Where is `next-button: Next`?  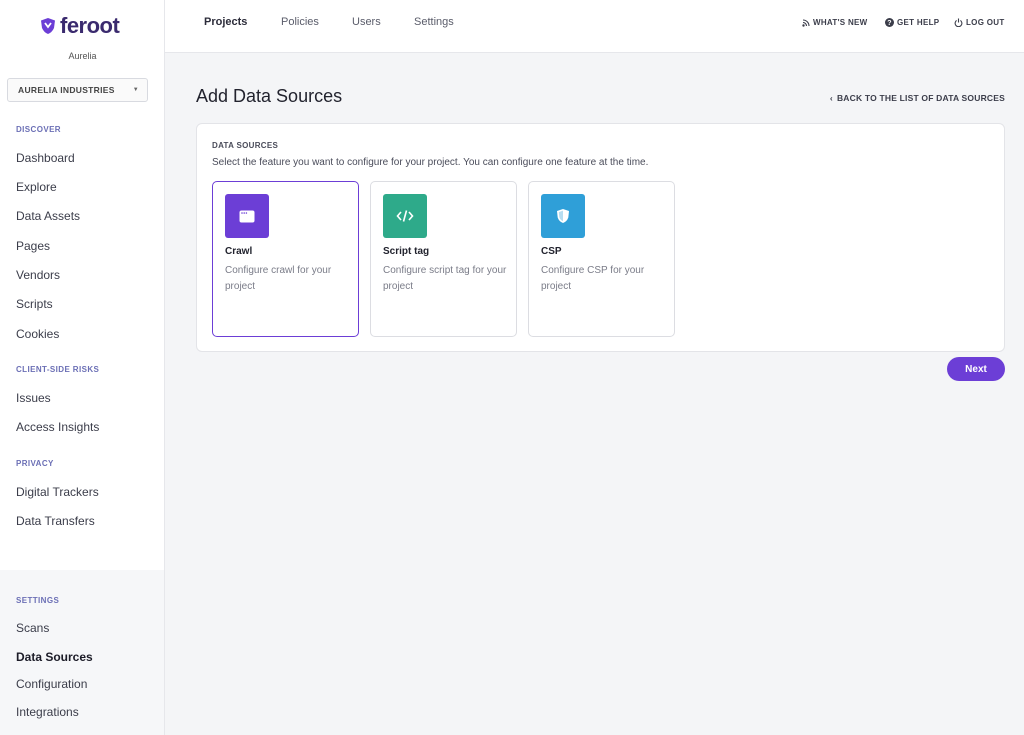
next-button: Next is located at coordinates (976, 369).